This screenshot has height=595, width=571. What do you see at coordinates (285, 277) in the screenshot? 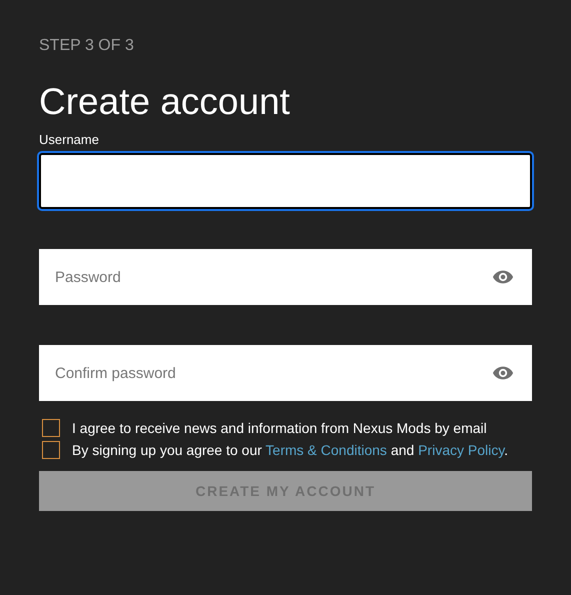
I see `input-field: Password` at bounding box center [285, 277].